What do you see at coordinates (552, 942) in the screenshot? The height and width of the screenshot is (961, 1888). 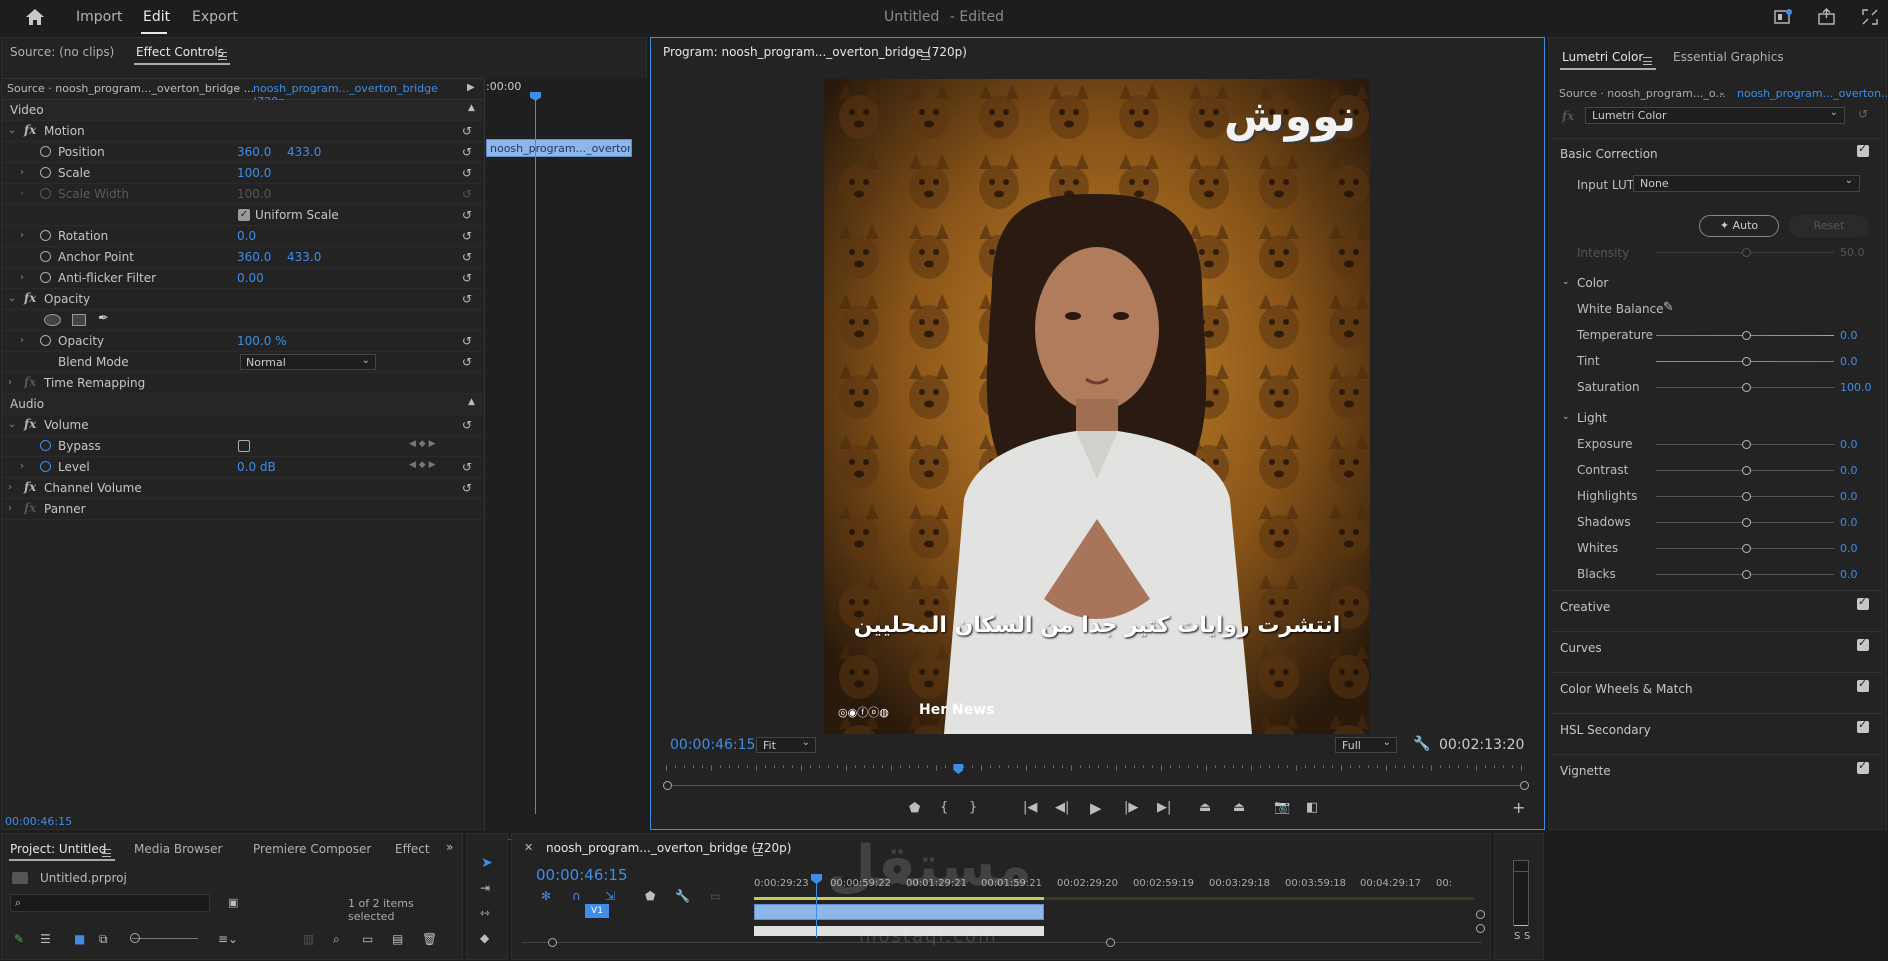 I see `timeline-scroll-left` at bounding box center [552, 942].